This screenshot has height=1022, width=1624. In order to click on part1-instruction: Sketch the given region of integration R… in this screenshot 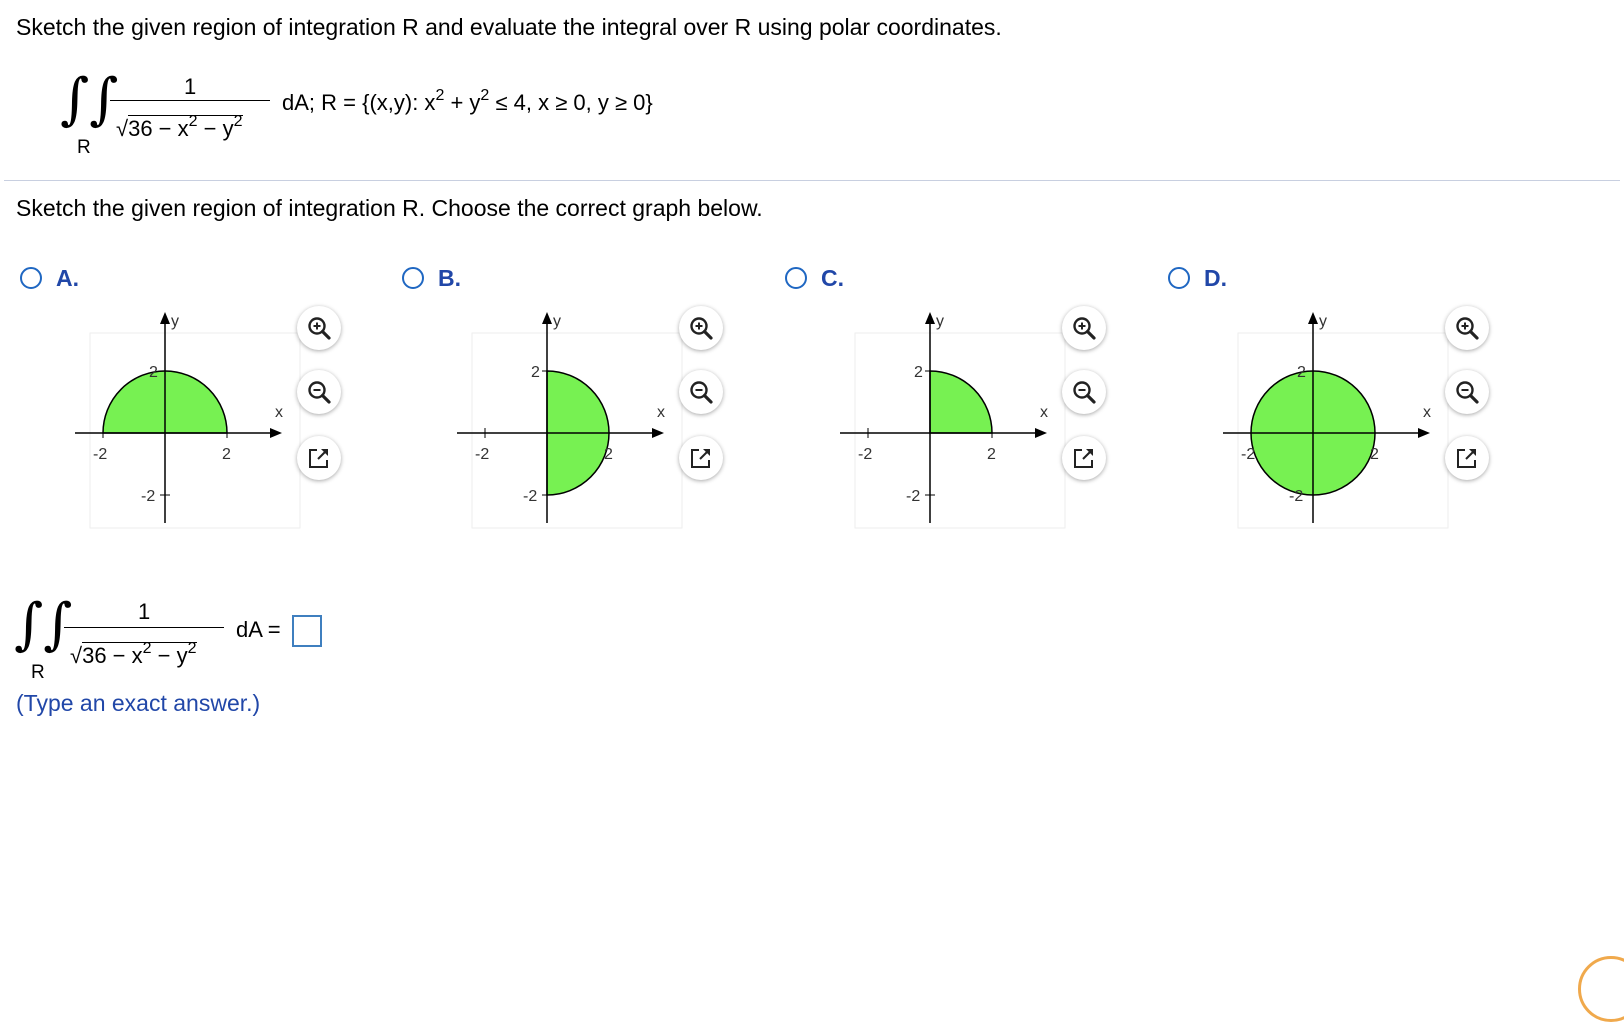, I will do `click(389, 208)`.